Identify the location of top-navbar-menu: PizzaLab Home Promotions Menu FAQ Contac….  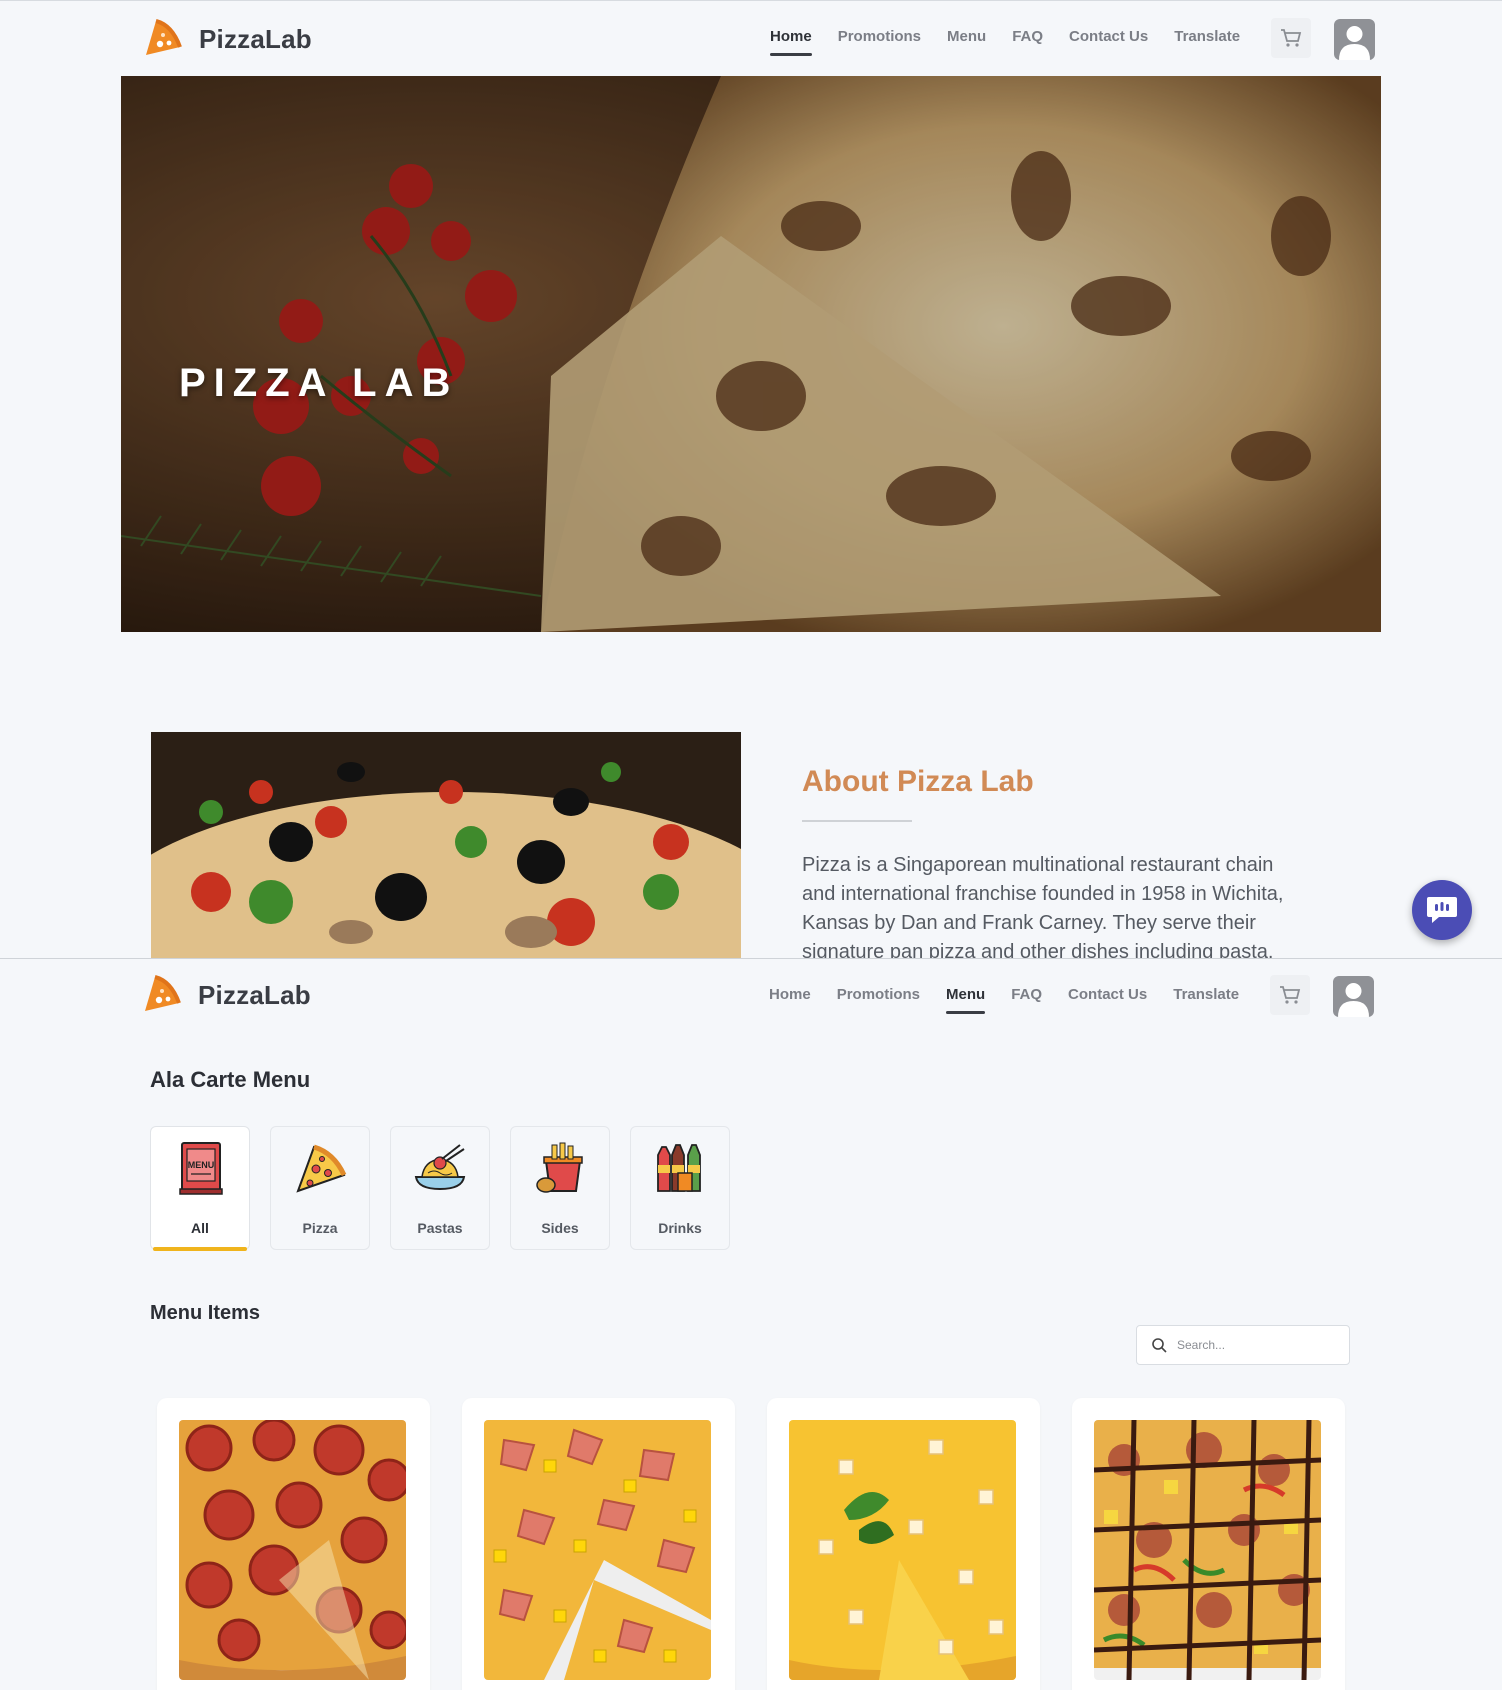
(751, 997).